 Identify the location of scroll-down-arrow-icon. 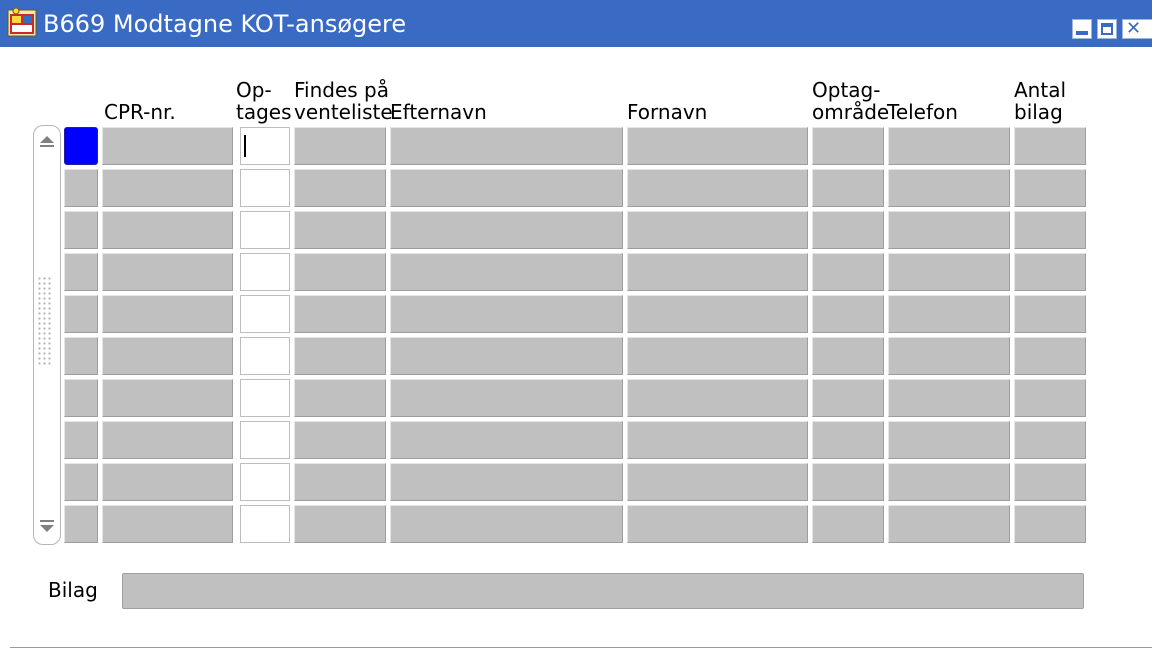
(47, 526).